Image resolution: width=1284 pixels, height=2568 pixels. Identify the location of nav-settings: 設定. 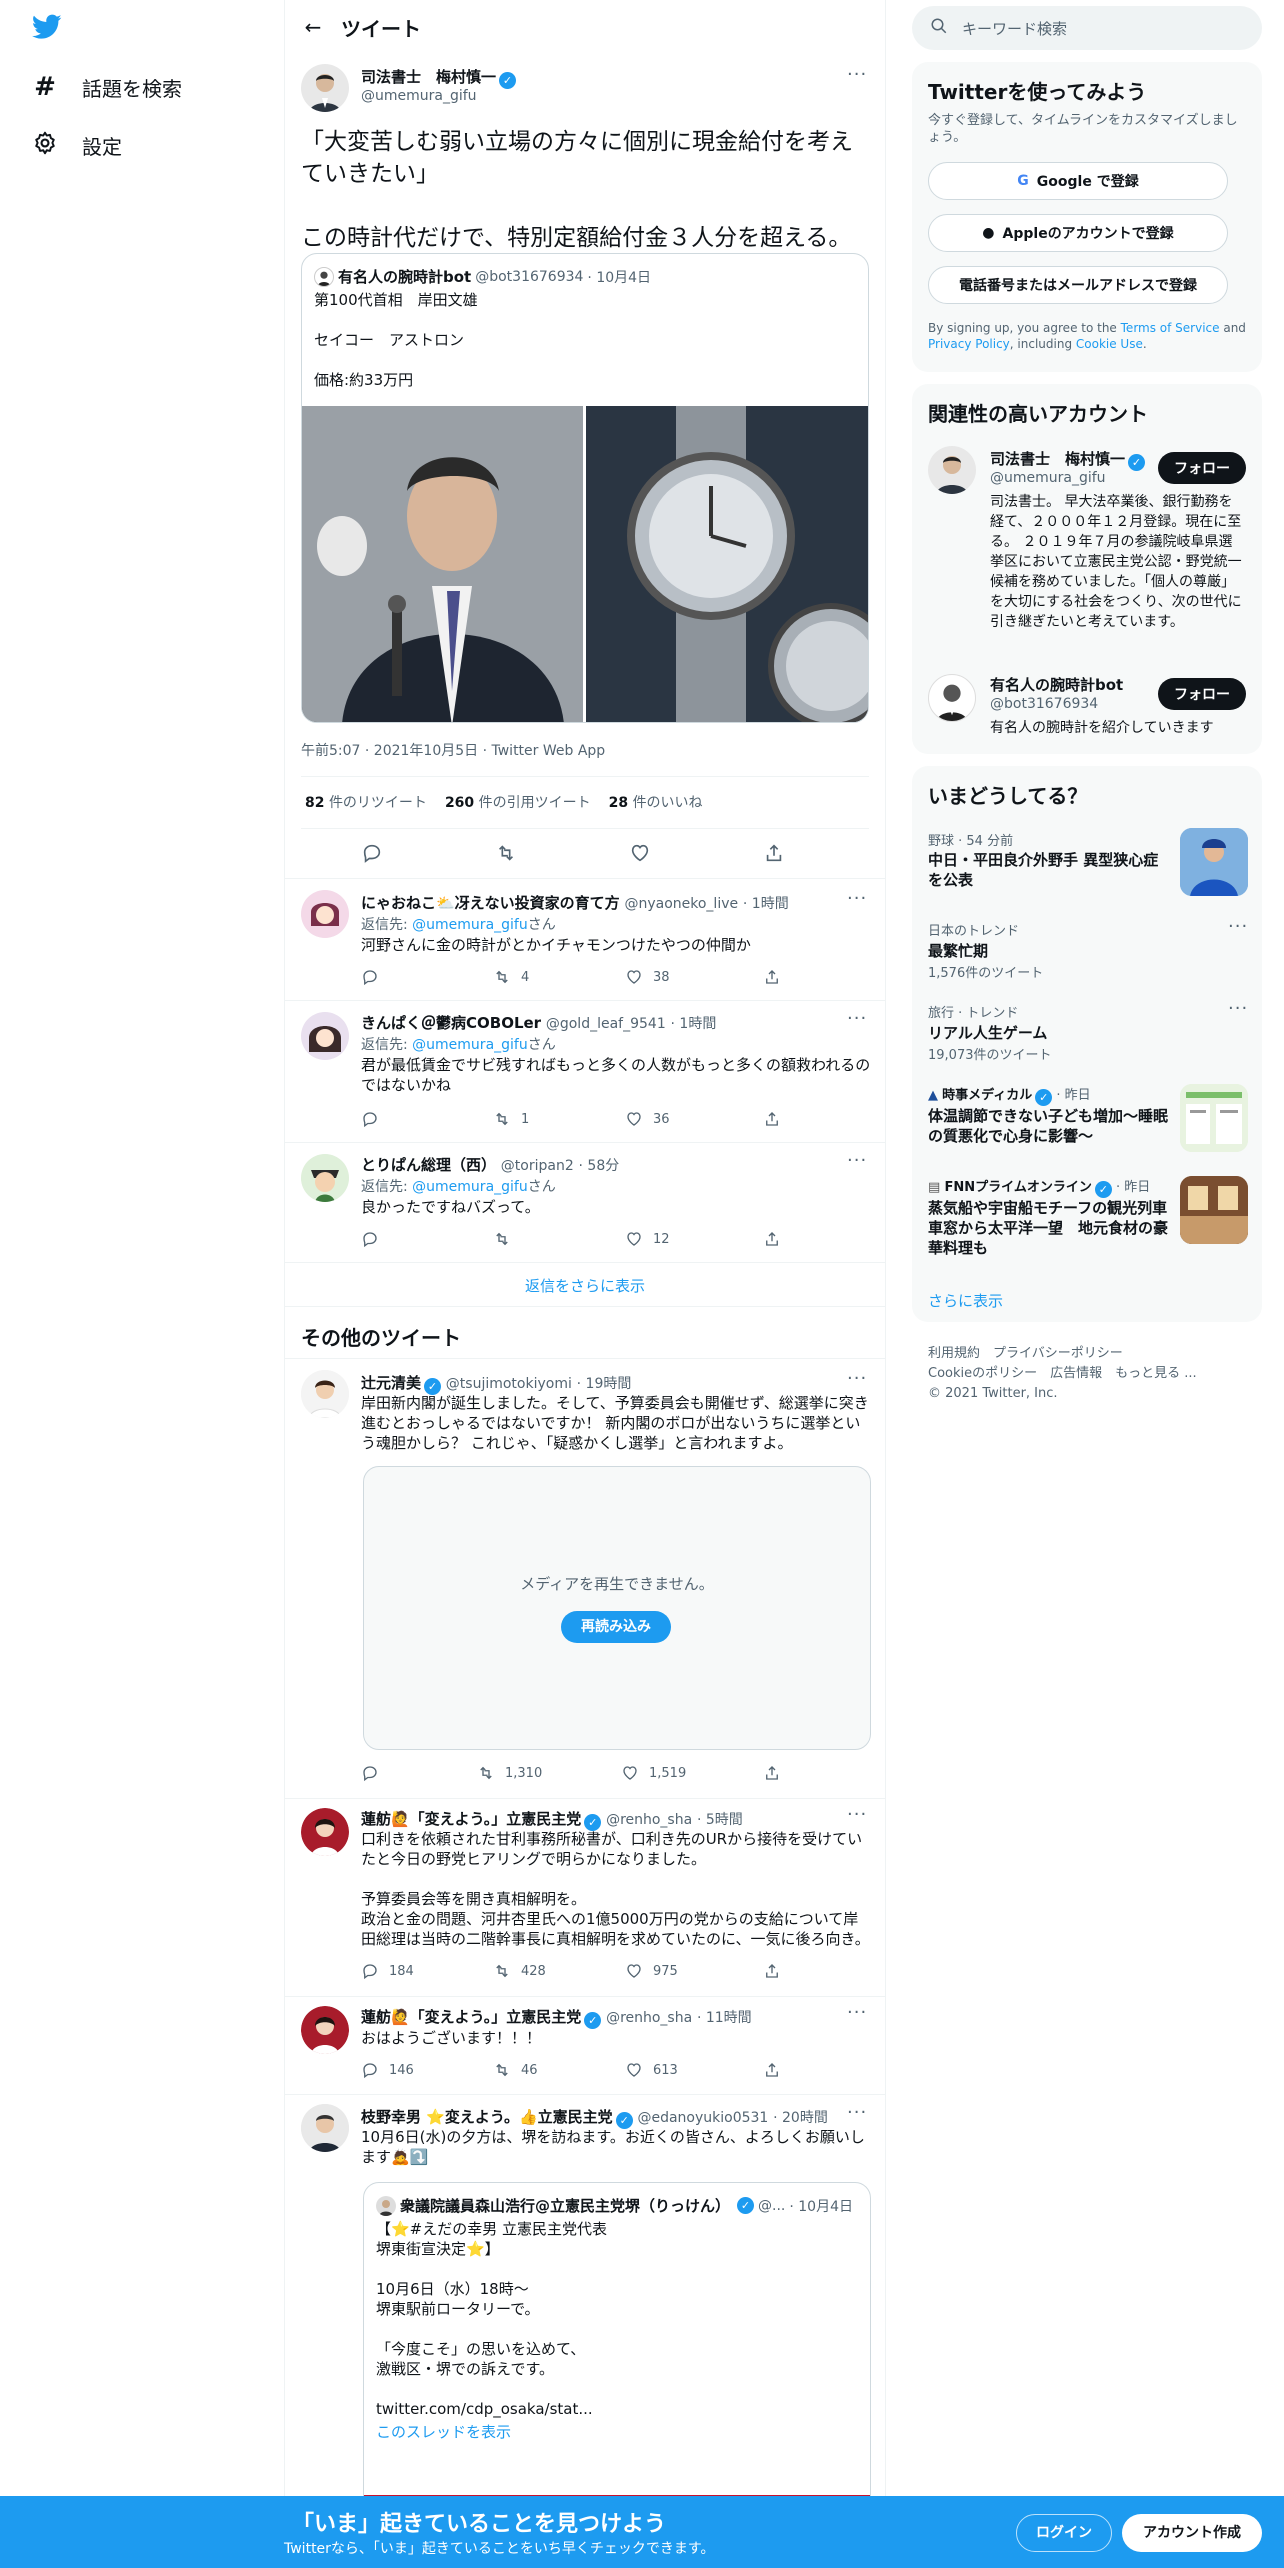
(77, 145).